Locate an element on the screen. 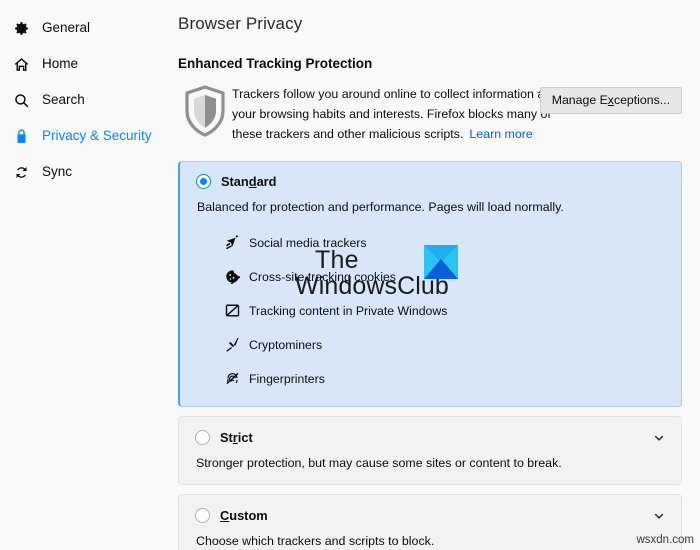 The height and width of the screenshot is (550, 700). sidebar-item-label: Home is located at coordinates (60, 64).